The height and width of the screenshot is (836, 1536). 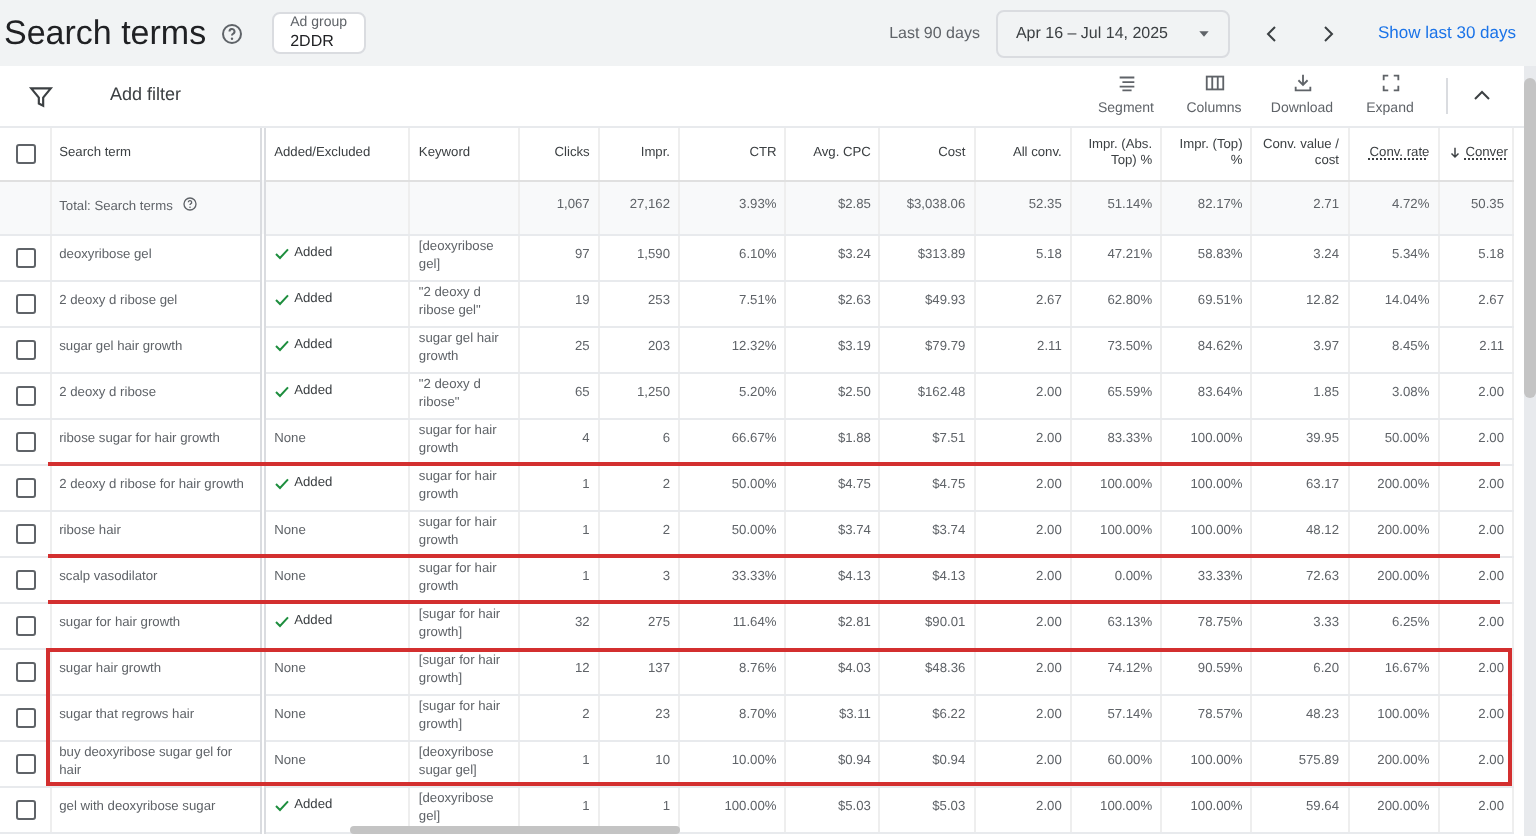 What do you see at coordinates (1126, 82) in the screenshot?
I see `lines-icon` at bounding box center [1126, 82].